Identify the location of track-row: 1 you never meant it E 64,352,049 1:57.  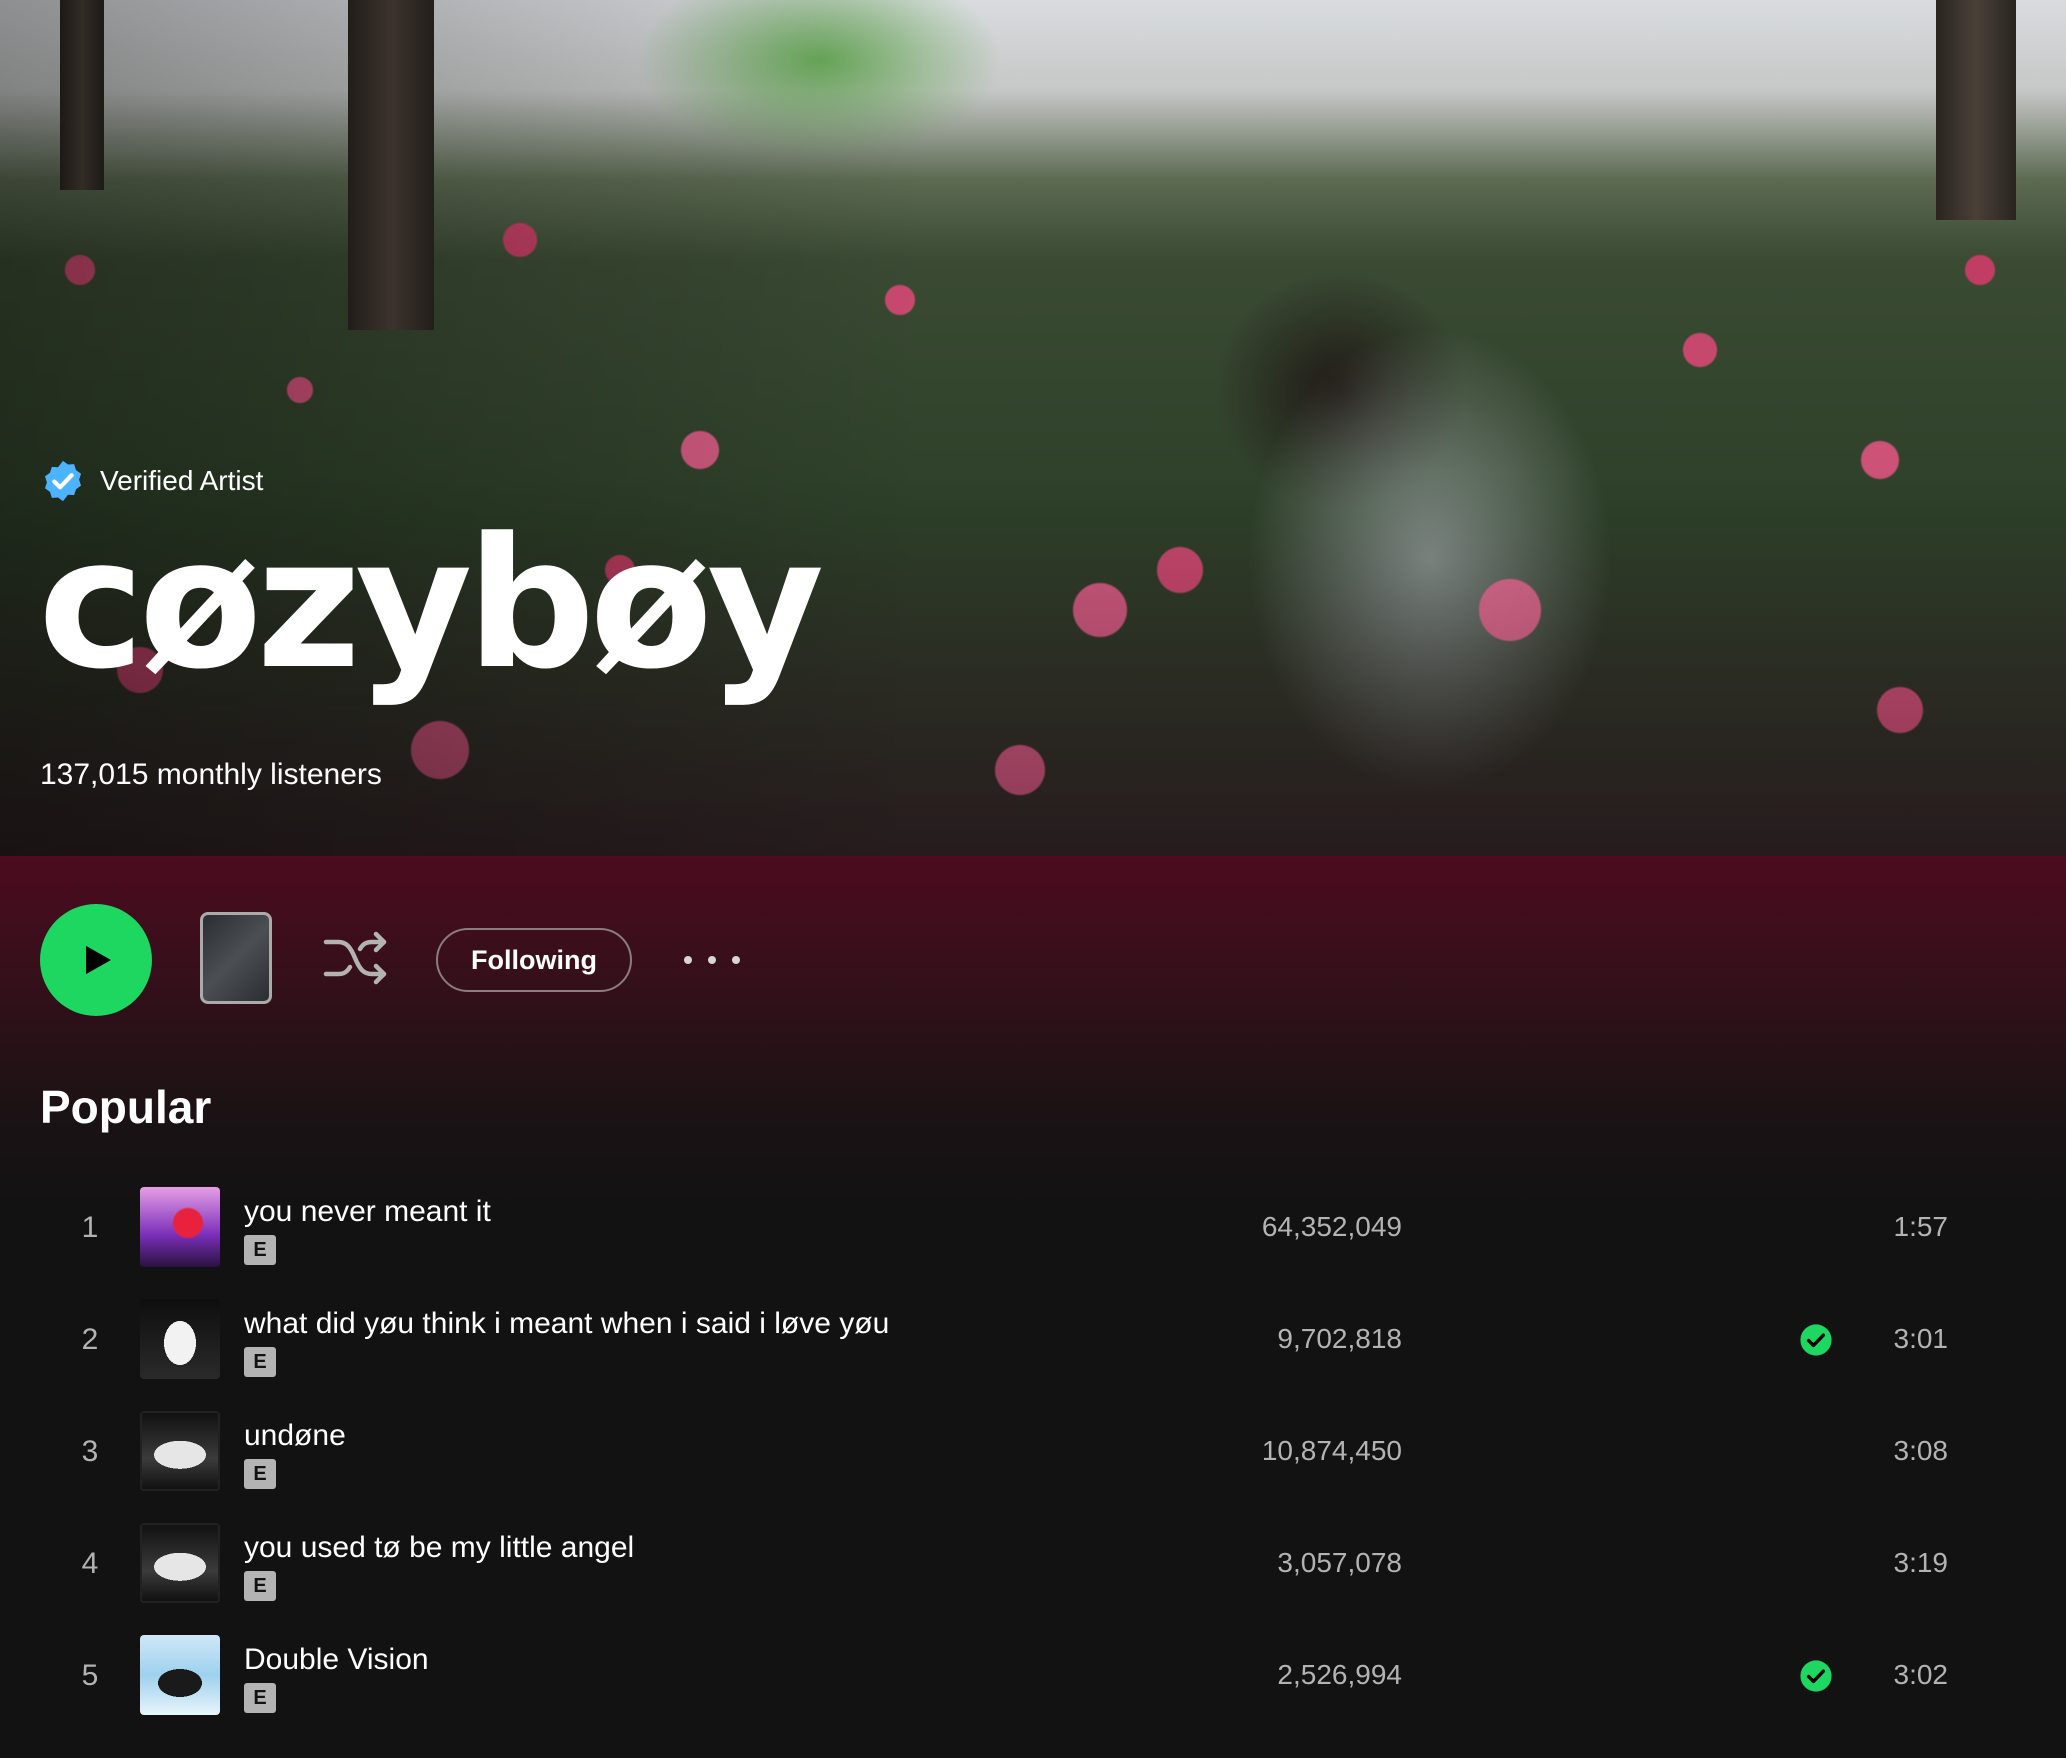
(1033, 1231).